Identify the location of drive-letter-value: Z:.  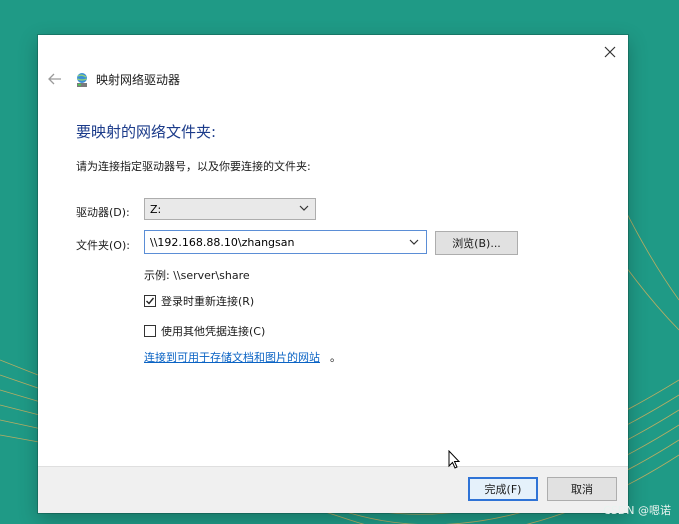
(156, 209).